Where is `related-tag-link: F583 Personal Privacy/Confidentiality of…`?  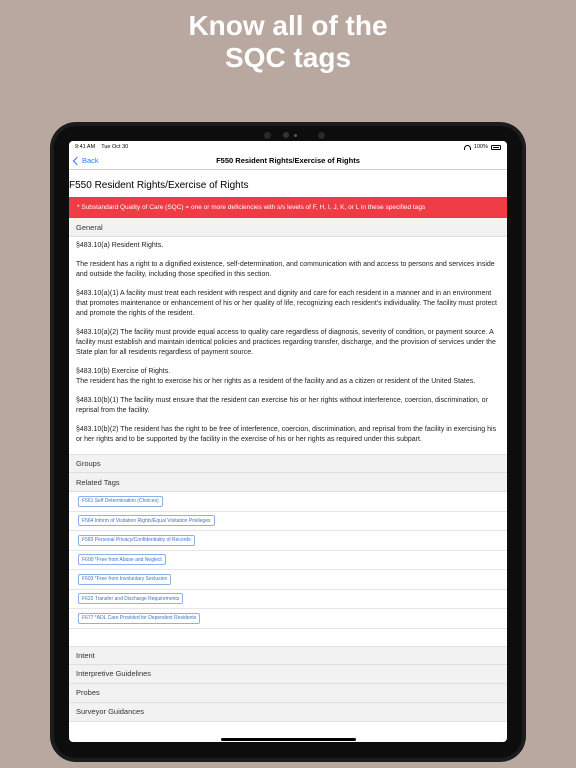
related-tag-link: F583 Personal Privacy/Confidentiality of… is located at coordinates (136, 540).